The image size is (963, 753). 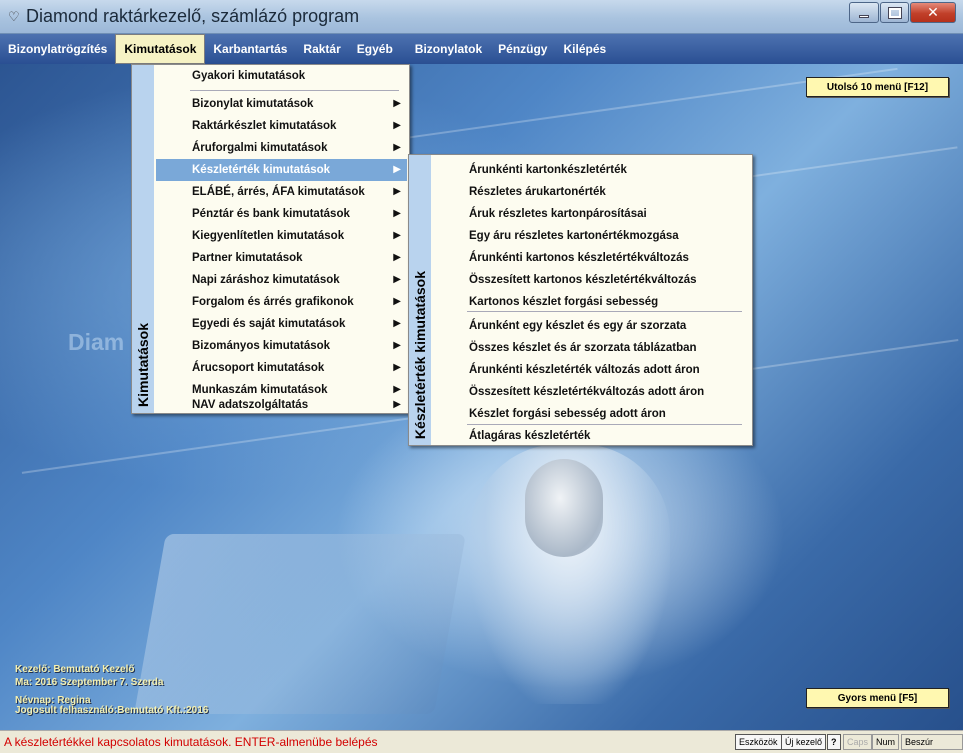 I want to click on quick-menu-button: Gyors menü [F5], so click(x=877, y=698).